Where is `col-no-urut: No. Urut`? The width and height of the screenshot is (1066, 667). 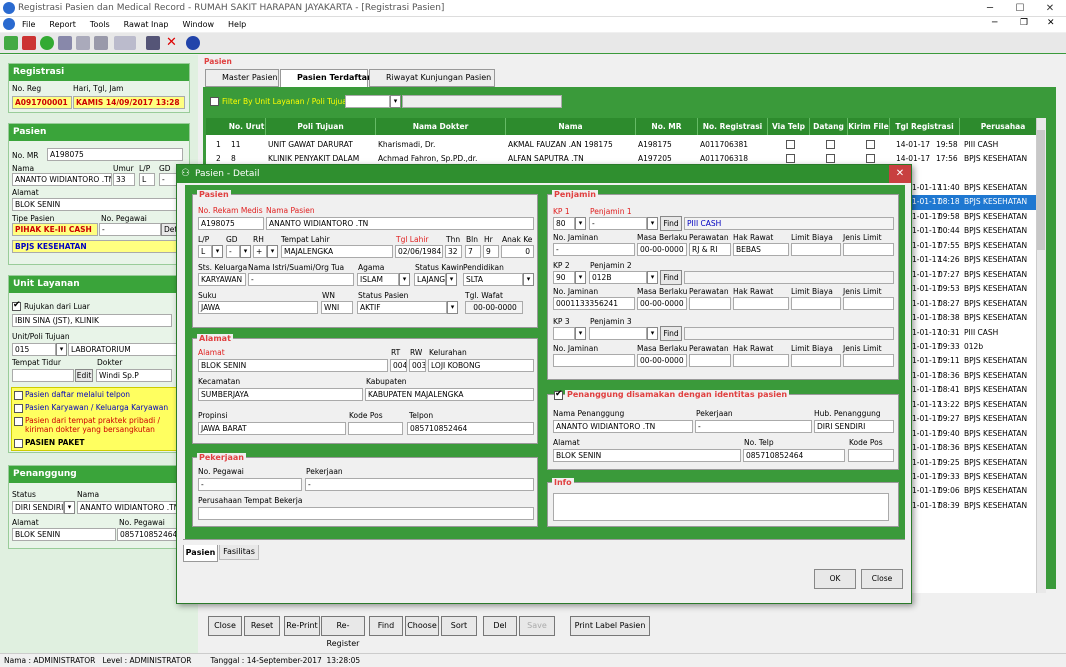
col-no-urut: No. Urut is located at coordinates (247, 126).